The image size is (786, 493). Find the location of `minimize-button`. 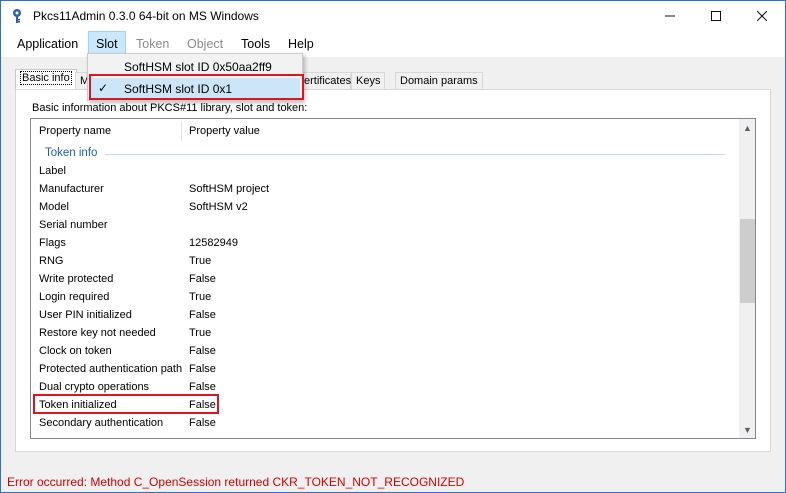

minimize-button is located at coordinates (670, 16).